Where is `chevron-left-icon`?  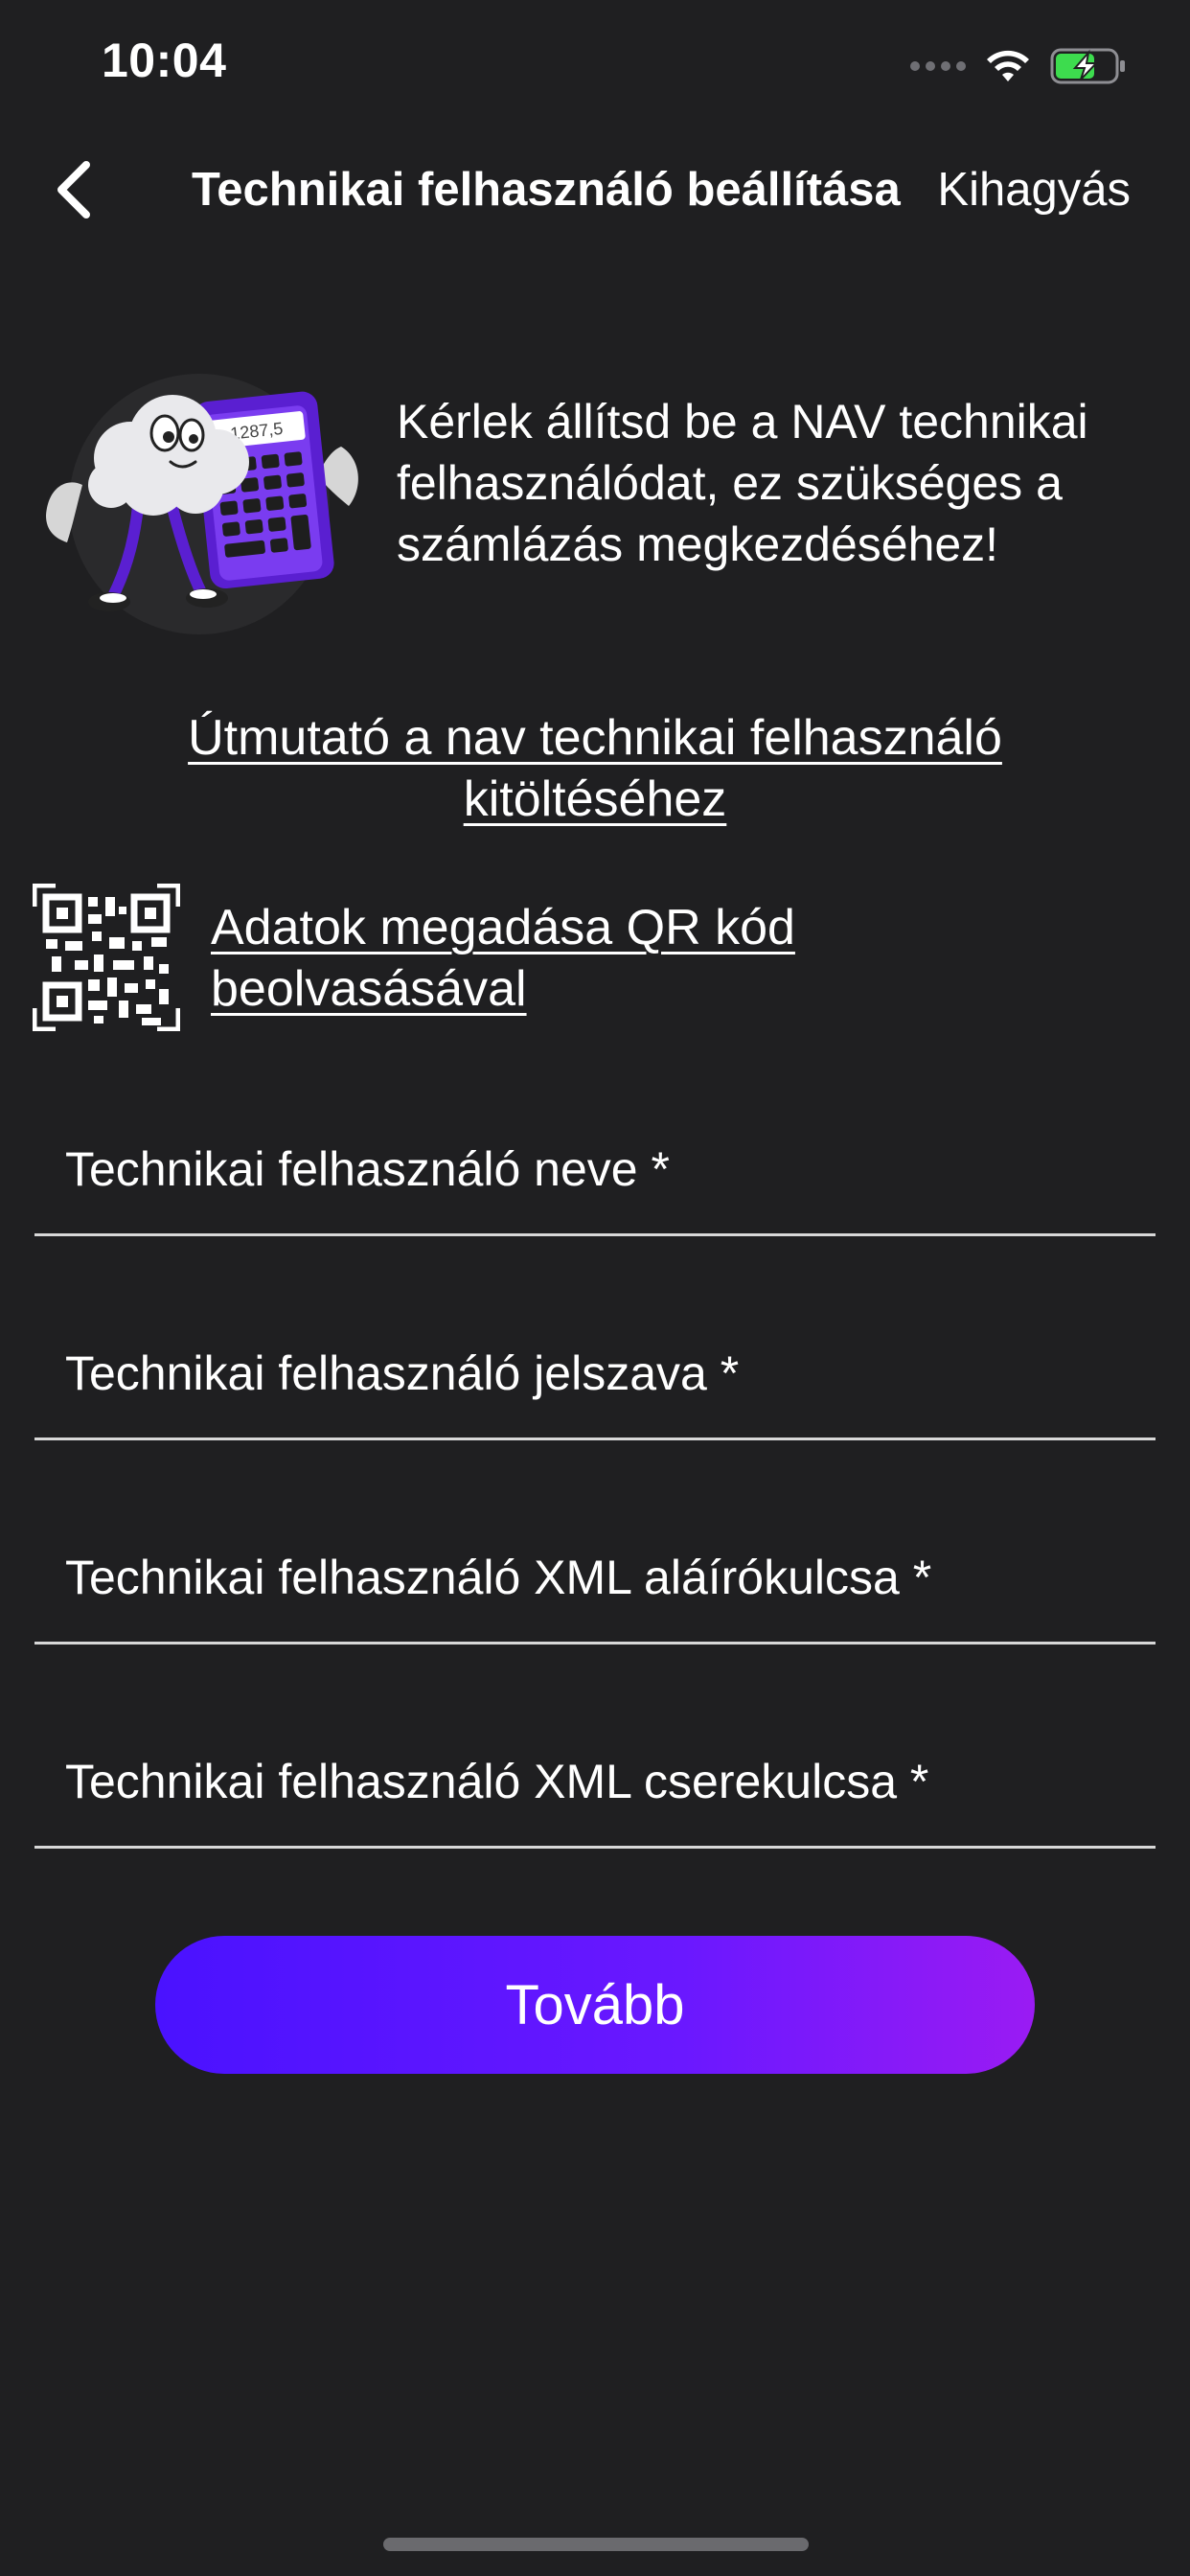 chevron-left-icon is located at coordinates (74, 189).